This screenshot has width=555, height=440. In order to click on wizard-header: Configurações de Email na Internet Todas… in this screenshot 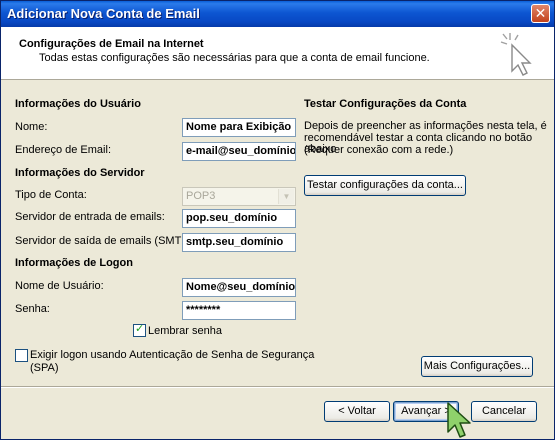, I will do `click(277, 53)`.